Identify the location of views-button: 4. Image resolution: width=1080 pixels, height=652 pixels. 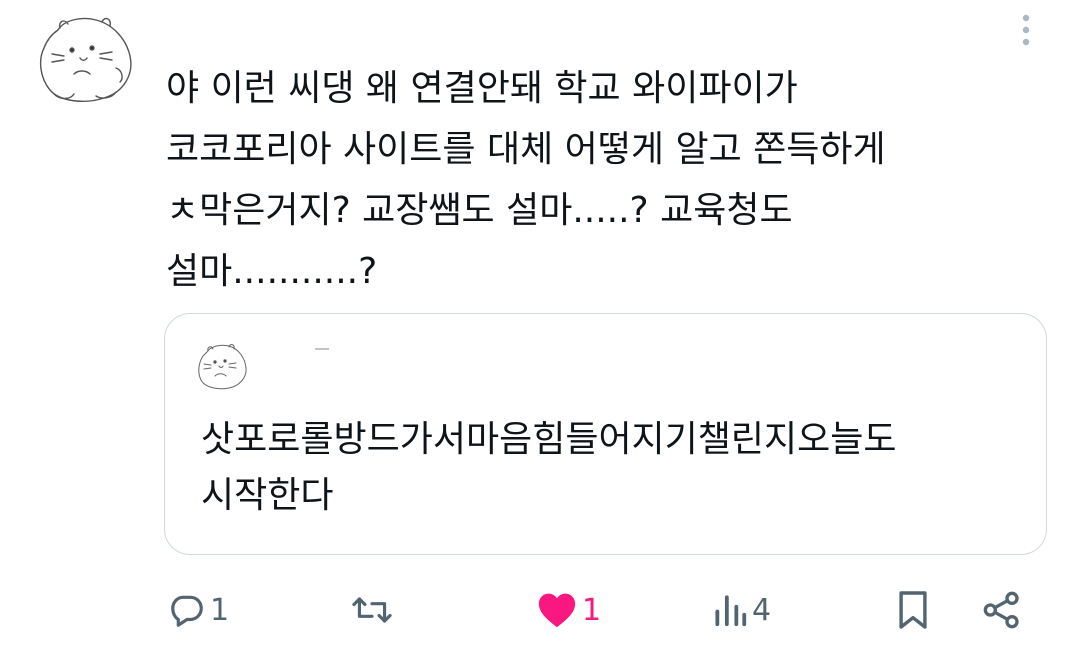
(741, 610).